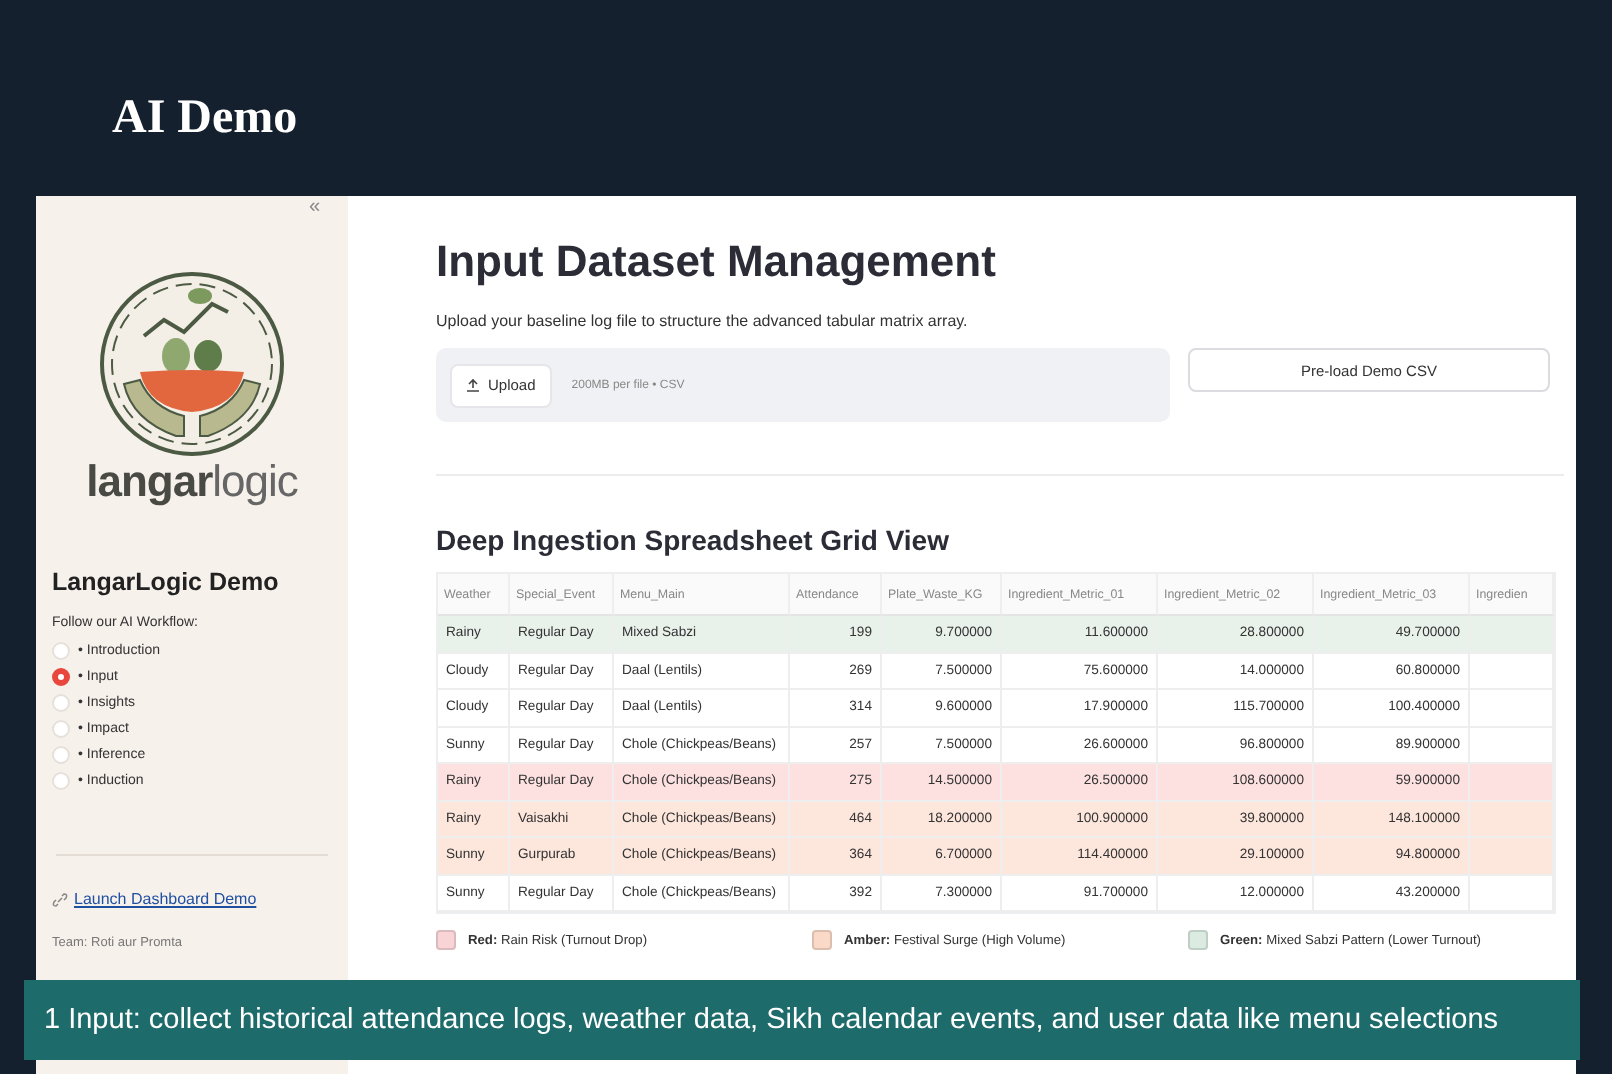 This screenshot has width=1612, height=1074. What do you see at coordinates (717, 262) in the screenshot?
I see `page-heading: Input Dataset Management` at bounding box center [717, 262].